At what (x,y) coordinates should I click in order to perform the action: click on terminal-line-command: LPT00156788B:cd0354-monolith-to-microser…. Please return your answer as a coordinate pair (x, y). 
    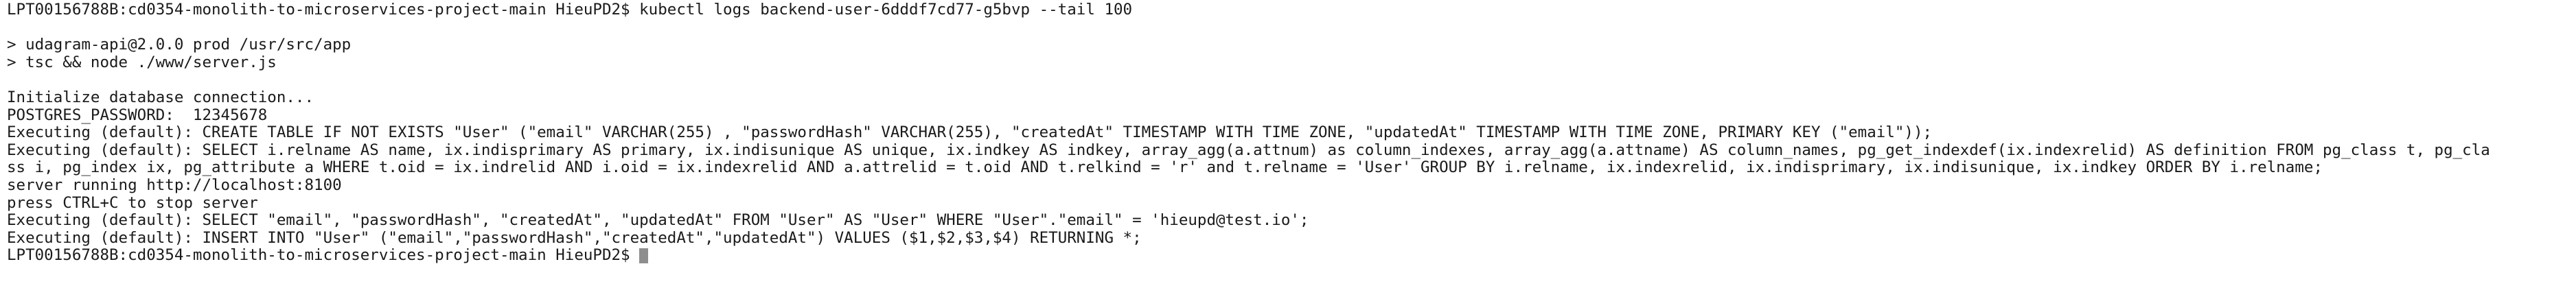
    Looking at the image, I should click on (570, 10).